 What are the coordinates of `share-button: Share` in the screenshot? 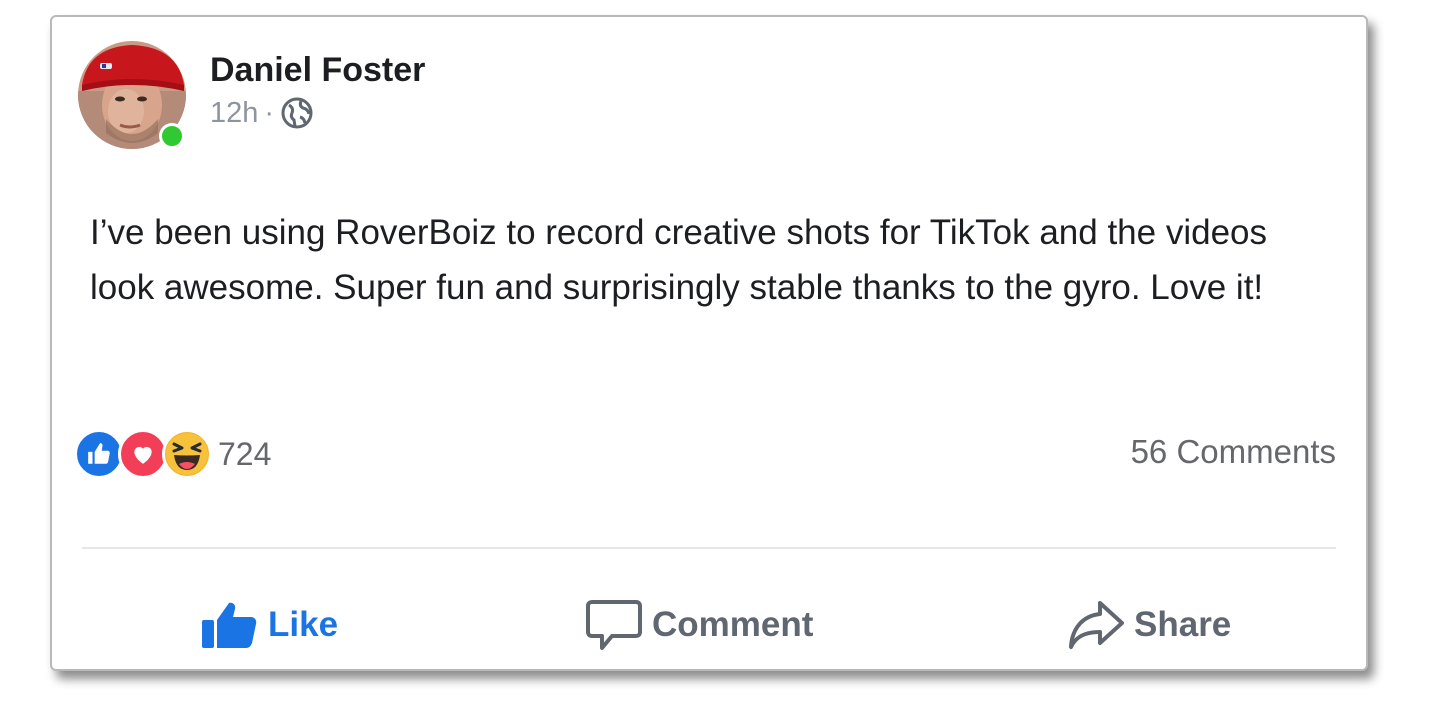 It's located at (1149, 625).